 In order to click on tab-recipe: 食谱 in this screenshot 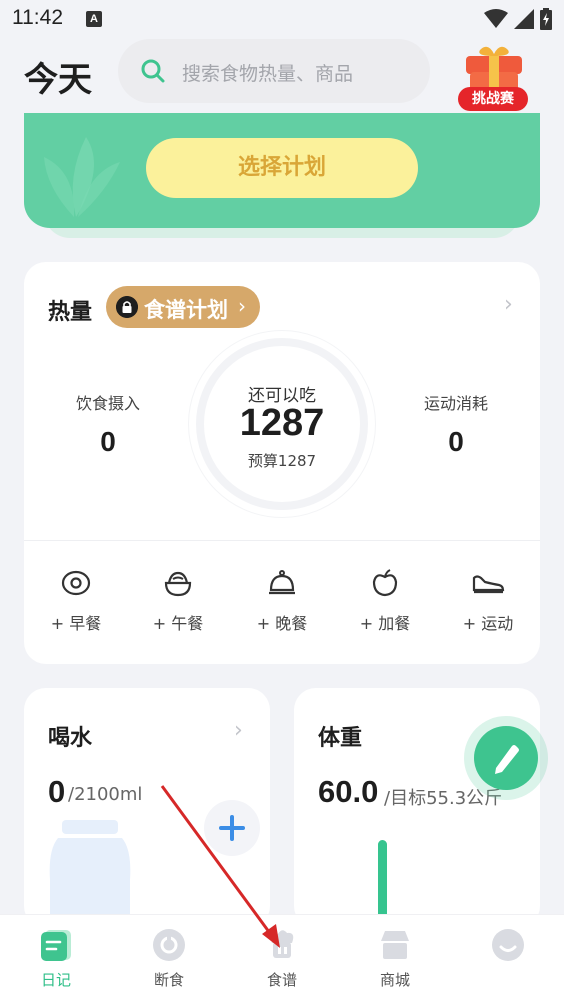, I will do `click(282, 958)`.